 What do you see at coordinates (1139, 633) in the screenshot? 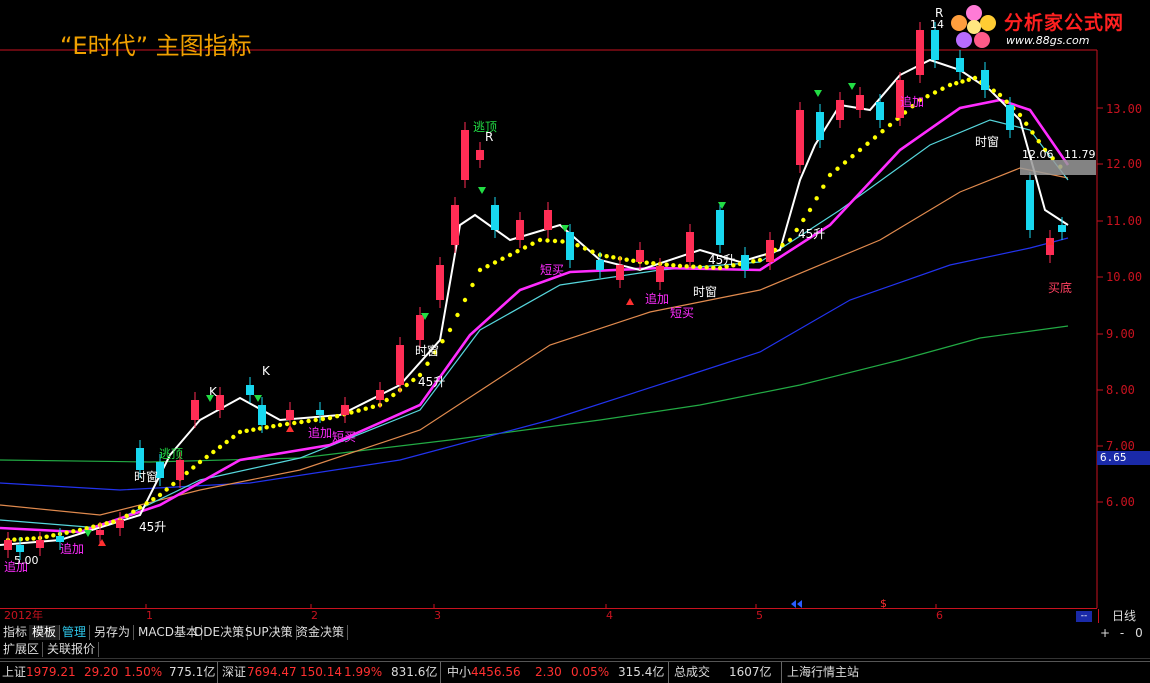
I see `reset-button: 0` at bounding box center [1139, 633].